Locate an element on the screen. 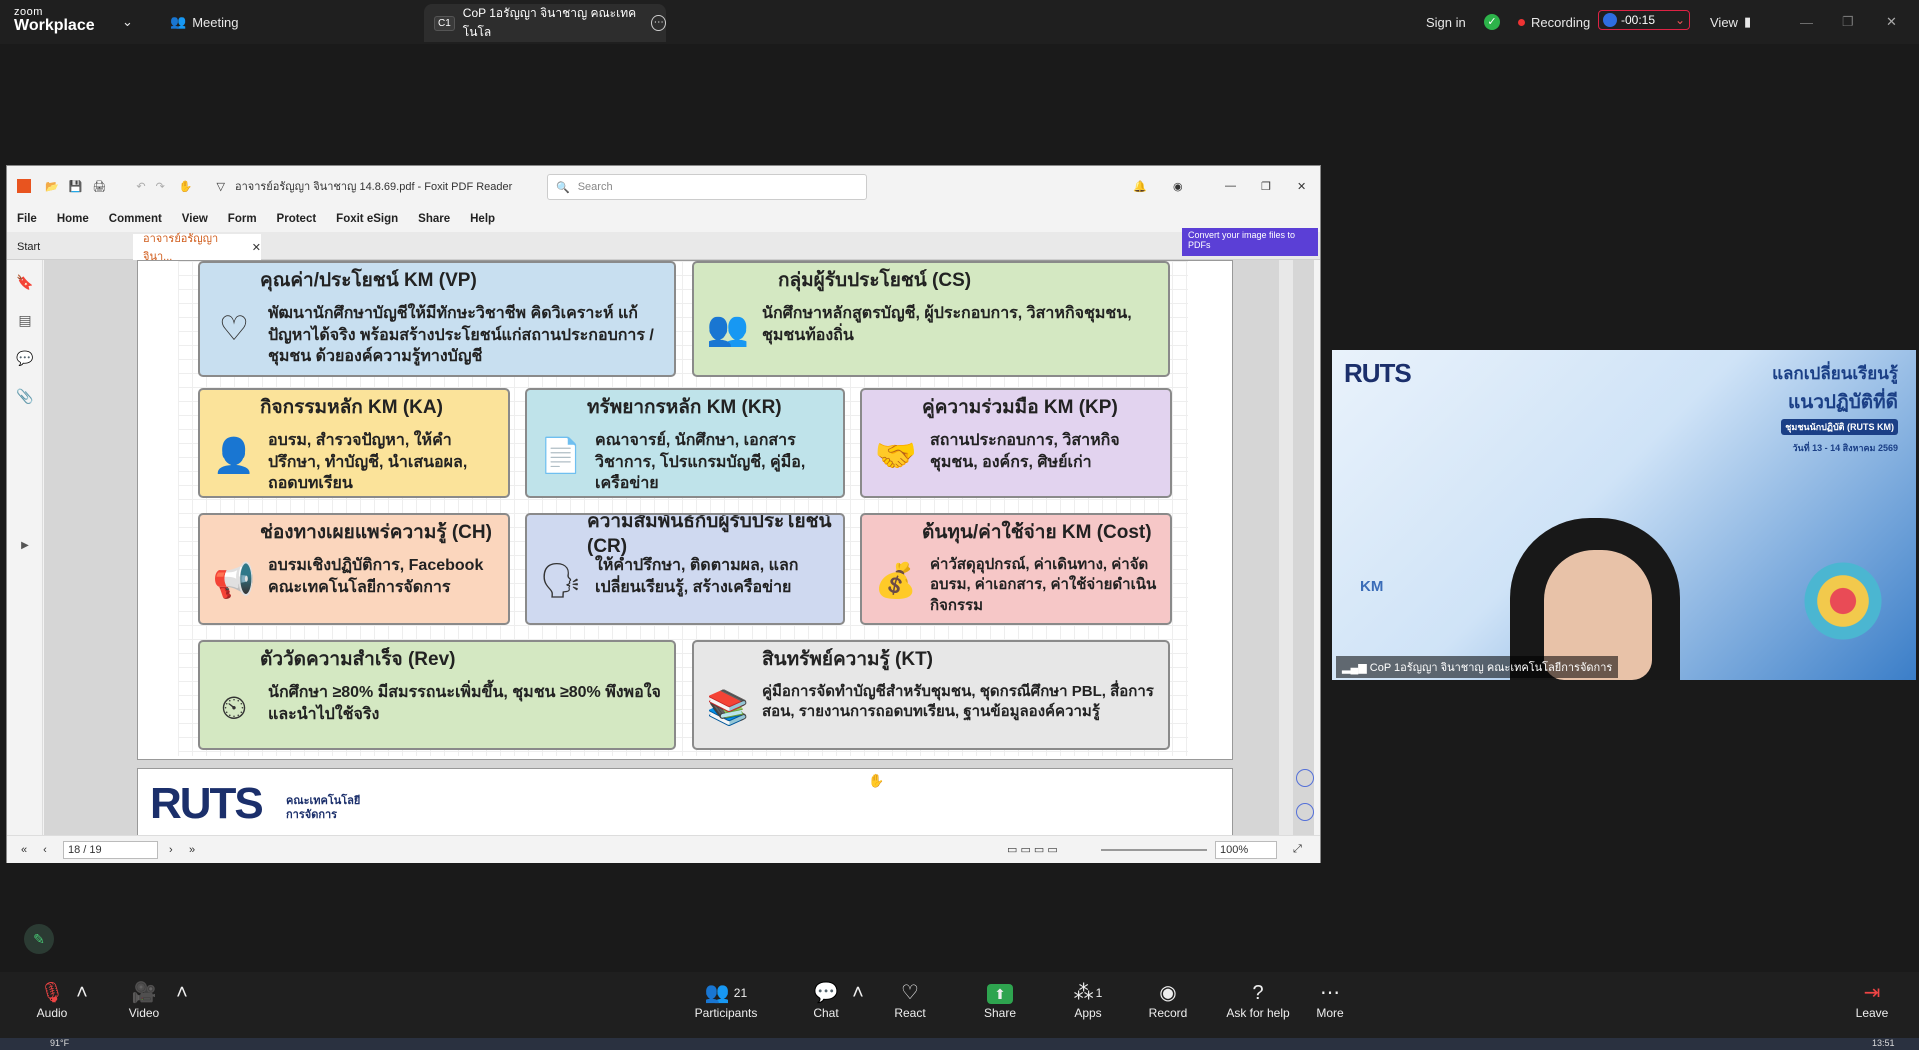 The image size is (1919, 1050). pdf-minimize-button: — is located at coordinates (1230, 186).